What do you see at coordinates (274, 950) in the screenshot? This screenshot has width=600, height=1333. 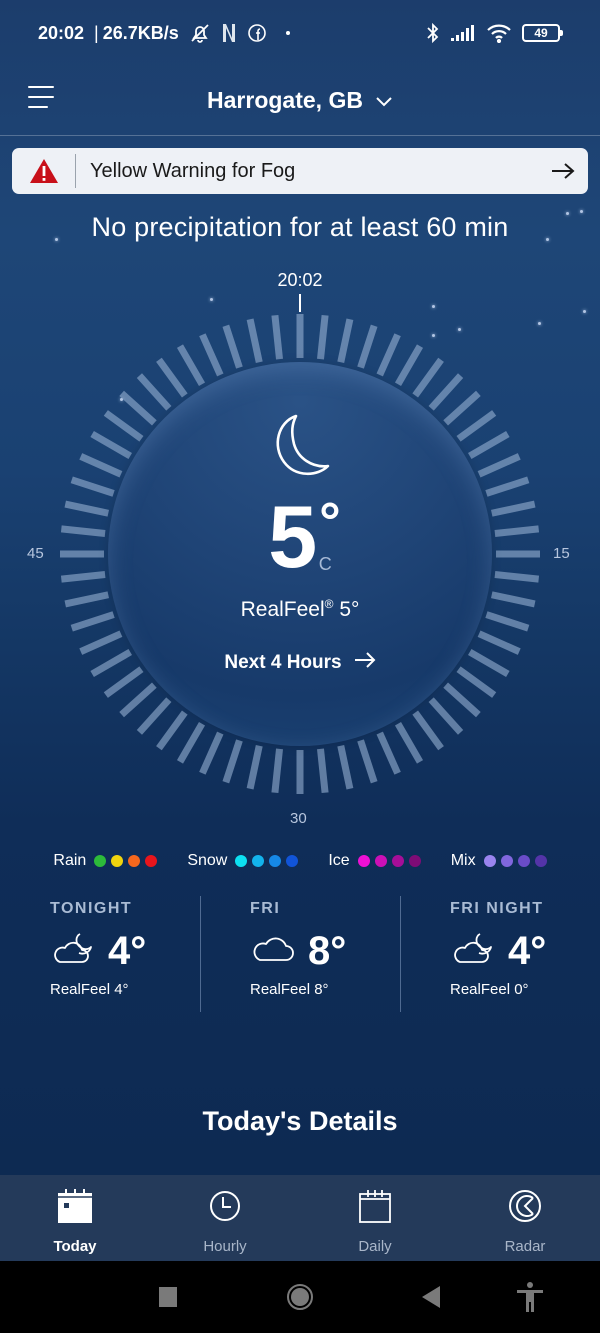 I see `cloud-icon` at bounding box center [274, 950].